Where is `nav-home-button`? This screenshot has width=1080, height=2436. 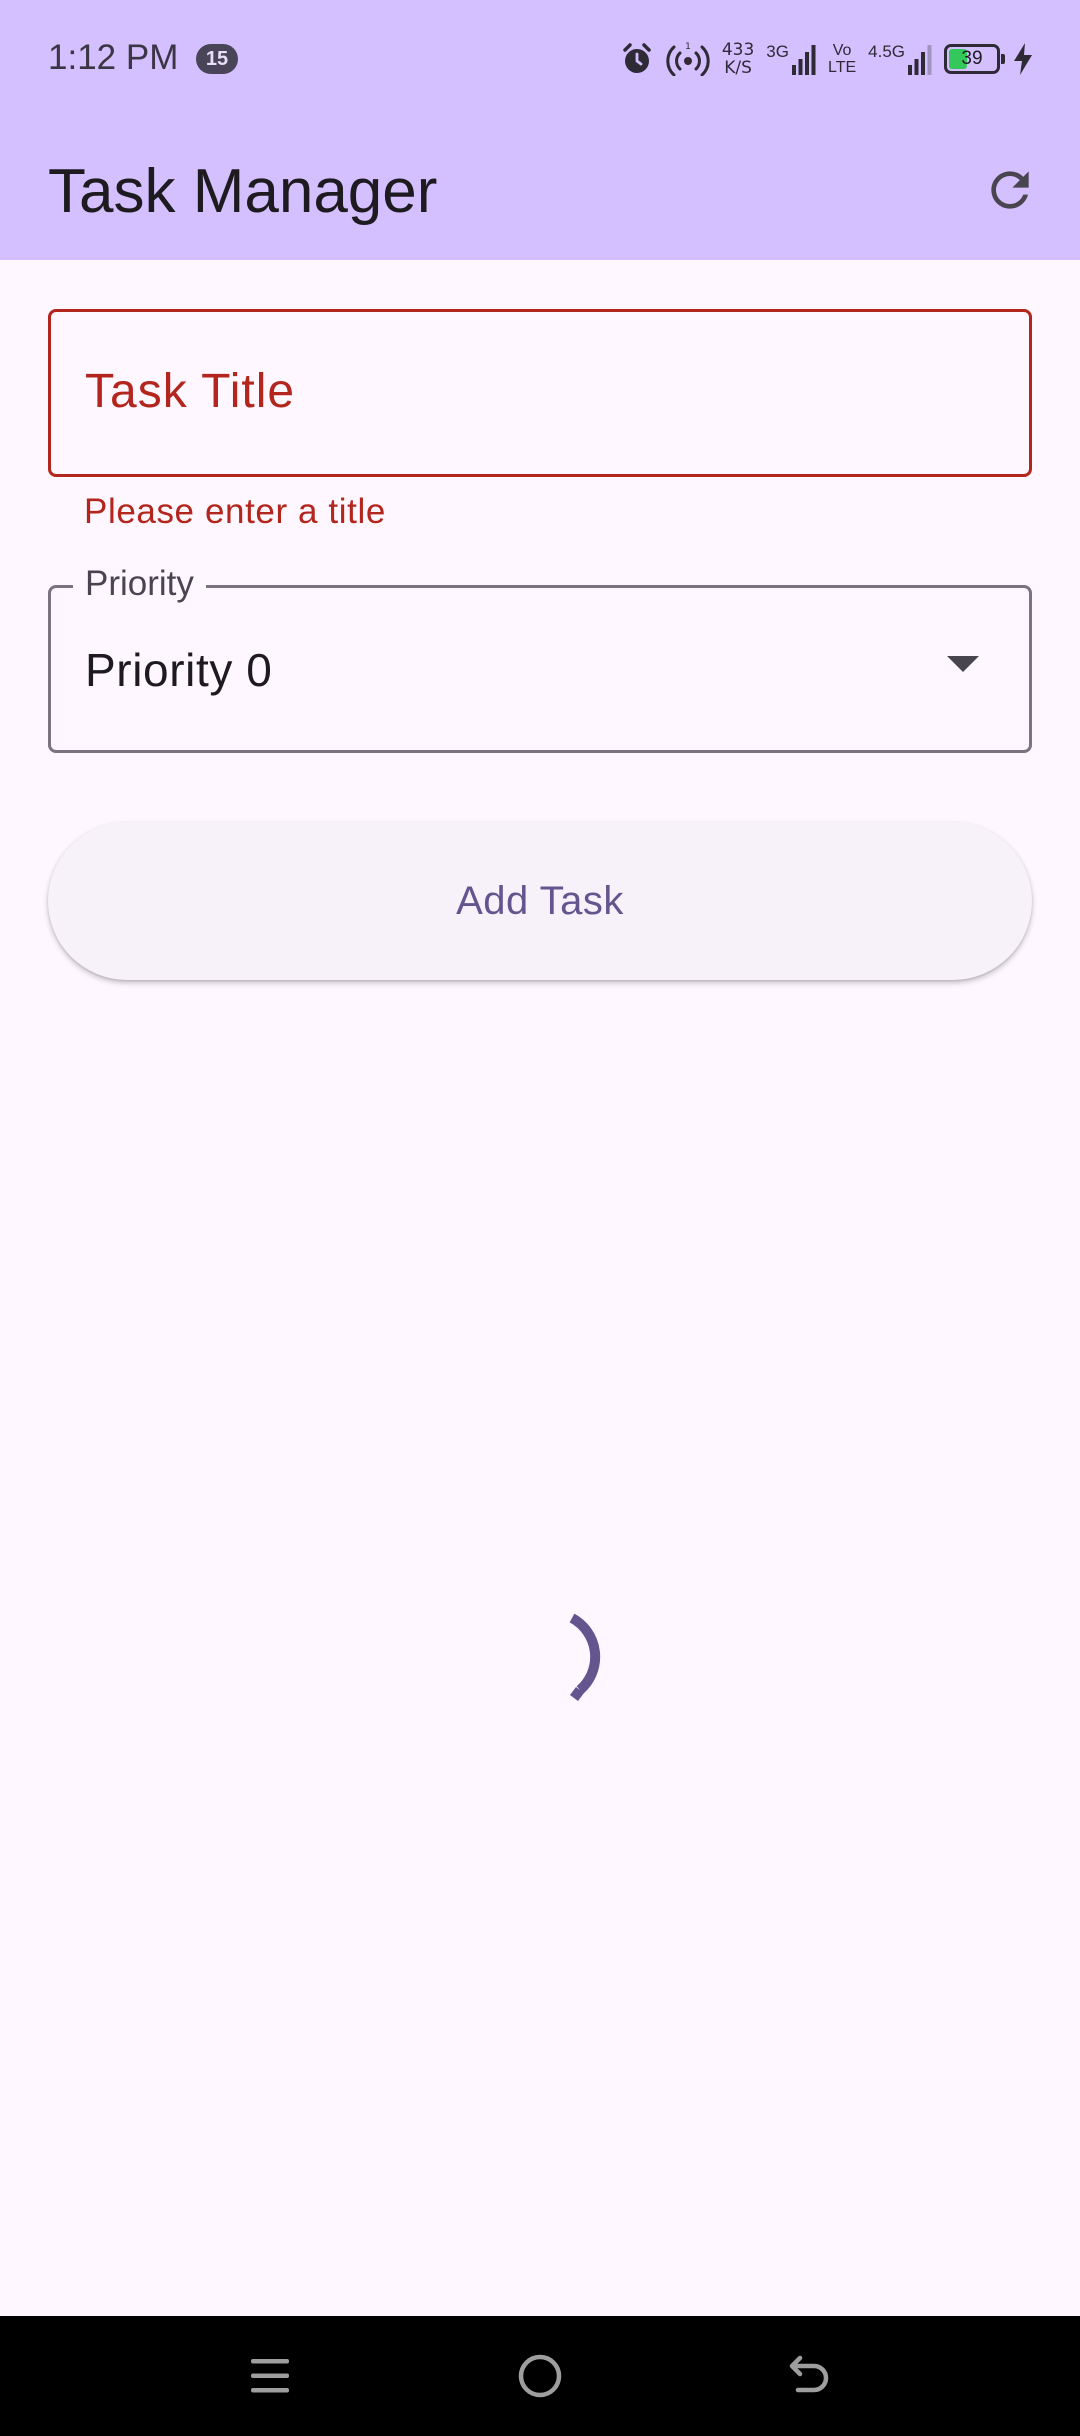
nav-home-button is located at coordinates (540, 2376).